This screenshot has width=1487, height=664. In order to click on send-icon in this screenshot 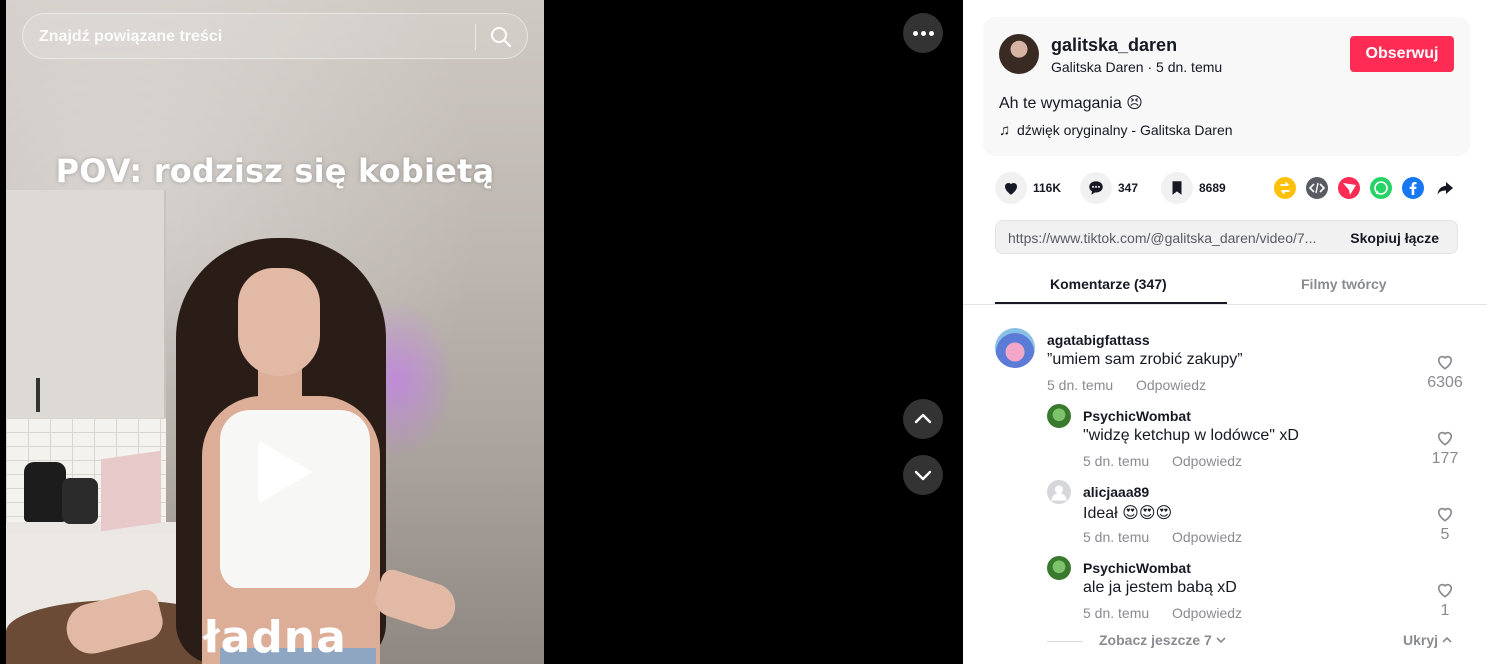, I will do `click(1349, 188)`.